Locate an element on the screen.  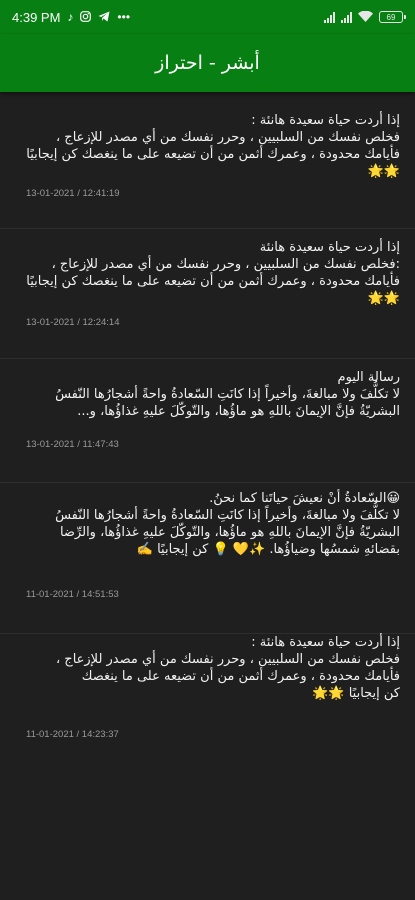
wifi-icon is located at coordinates (365, 17).